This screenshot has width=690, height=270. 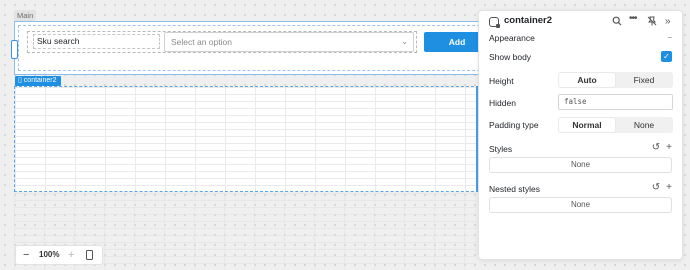 What do you see at coordinates (668, 21) in the screenshot?
I see `collapse-panel-icon: »` at bounding box center [668, 21].